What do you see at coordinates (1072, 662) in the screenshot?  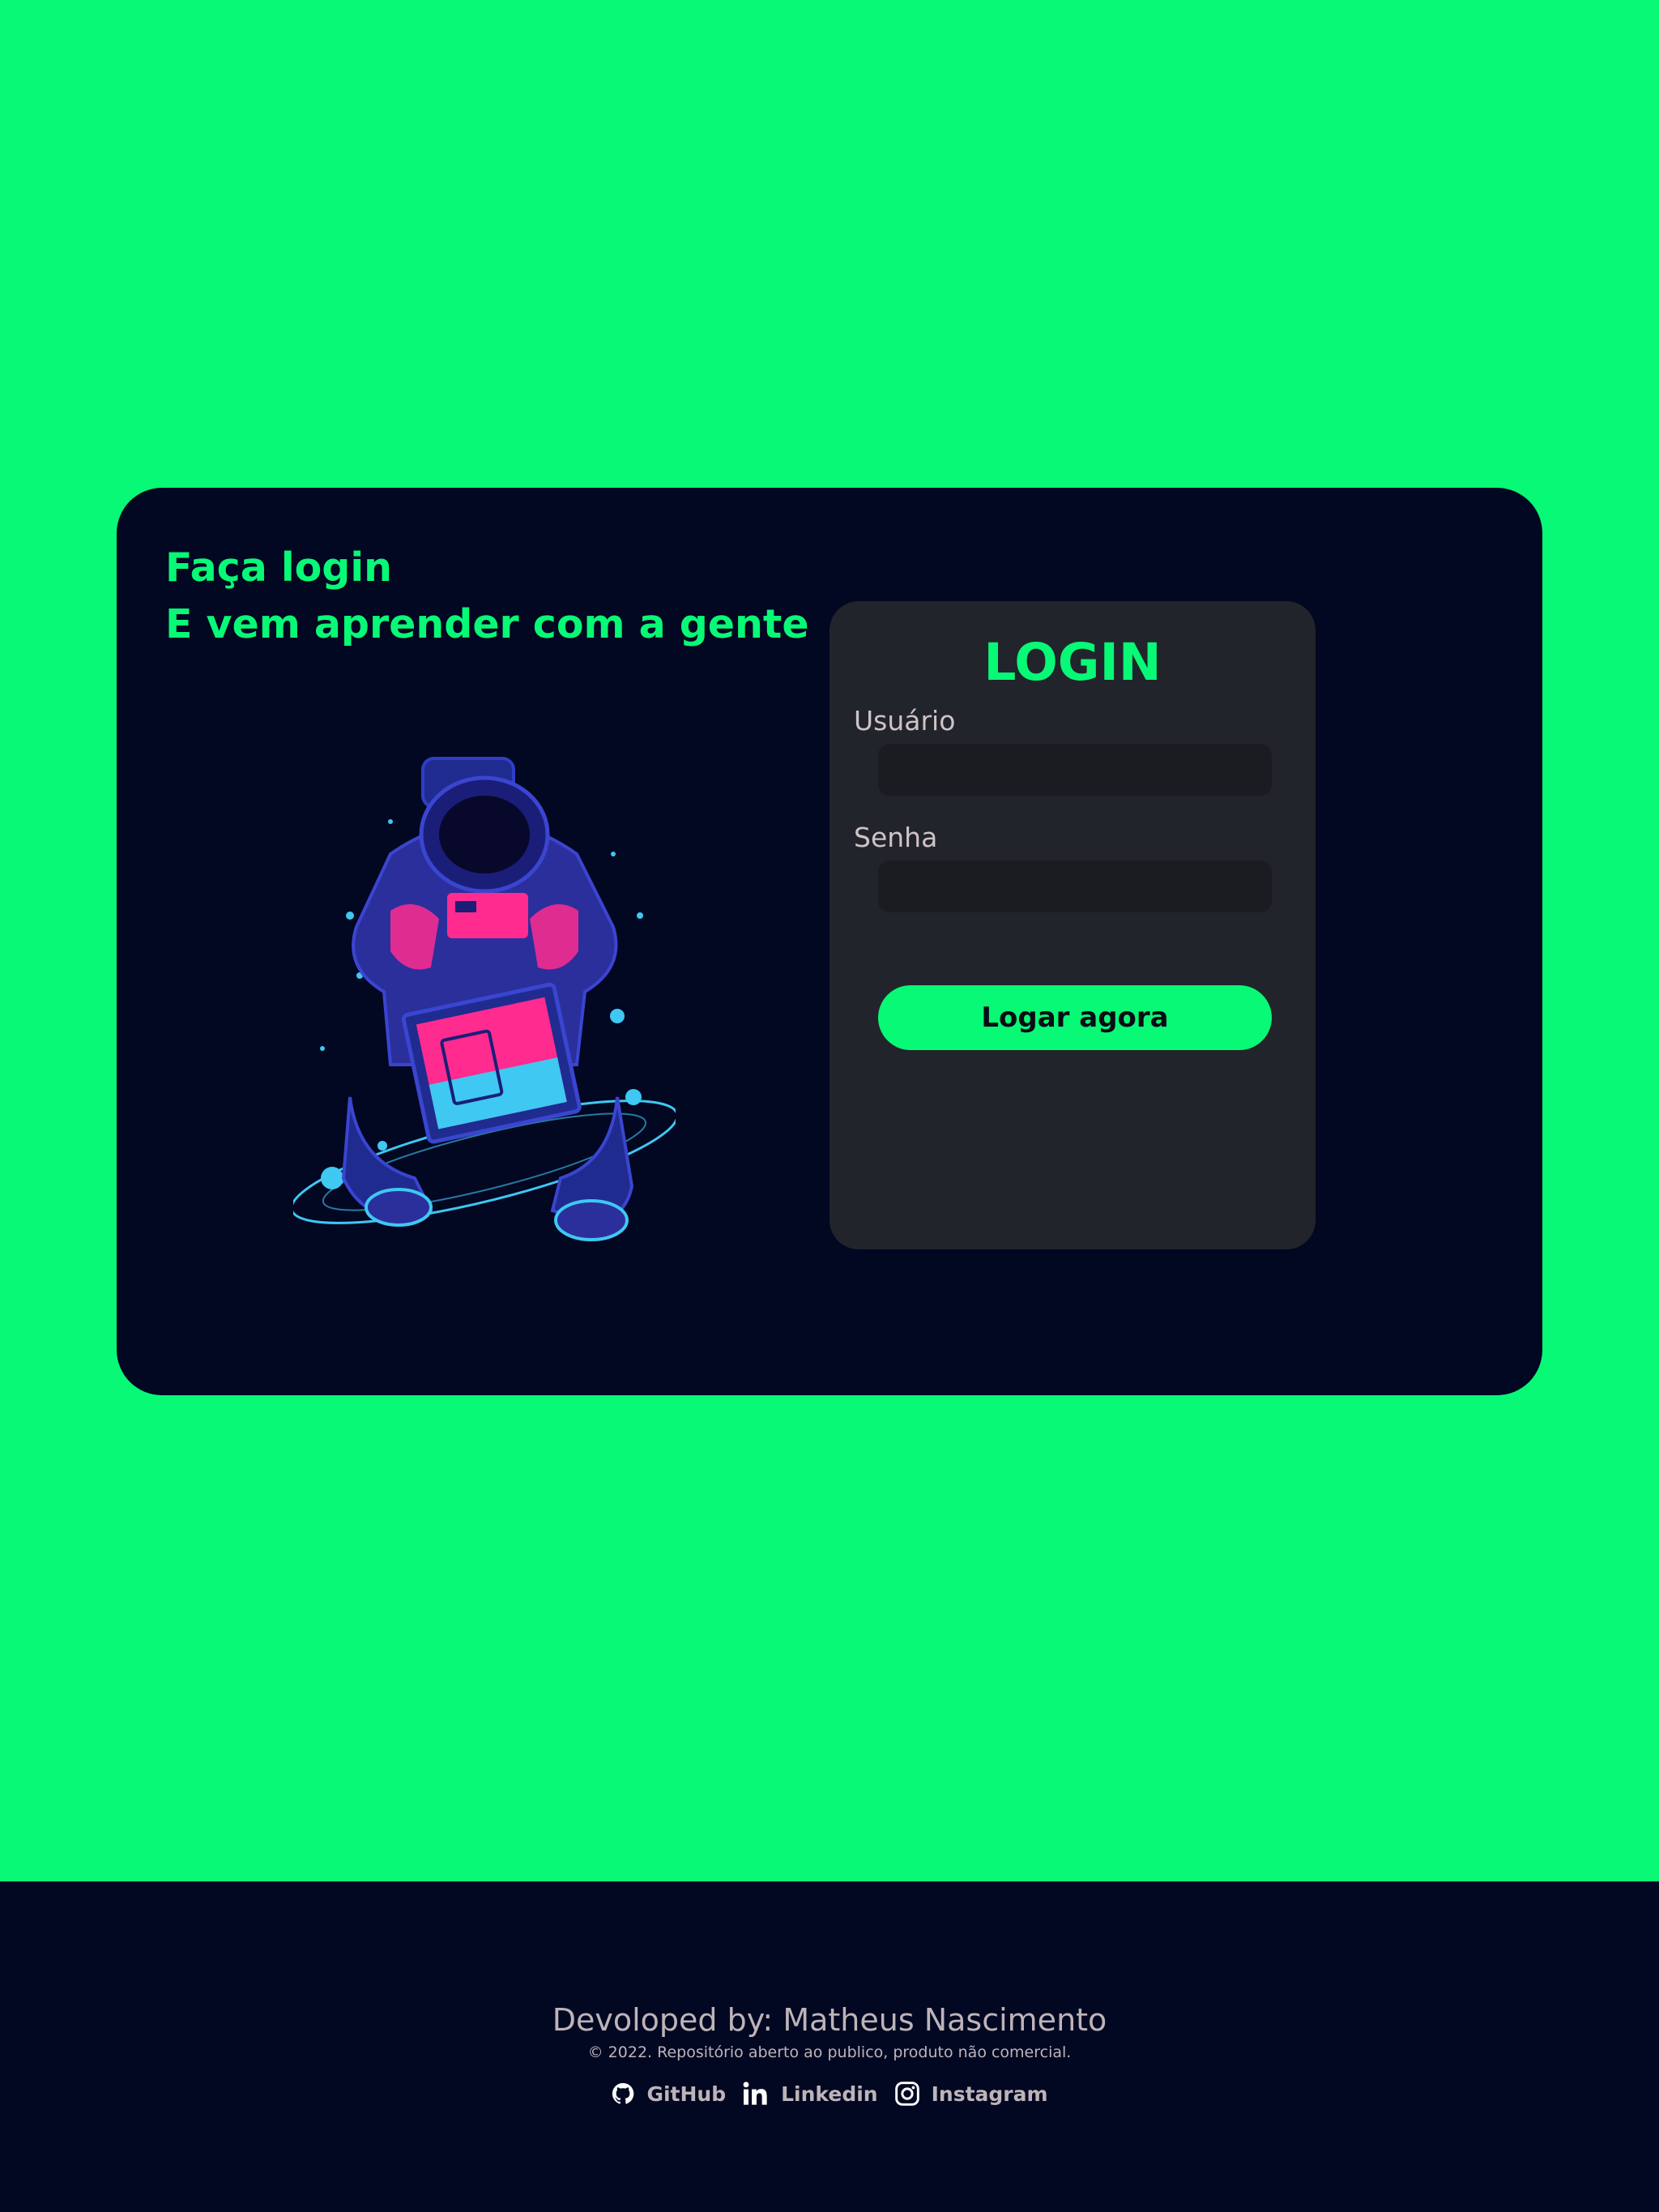 I see `login-title: LOGIN` at bounding box center [1072, 662].